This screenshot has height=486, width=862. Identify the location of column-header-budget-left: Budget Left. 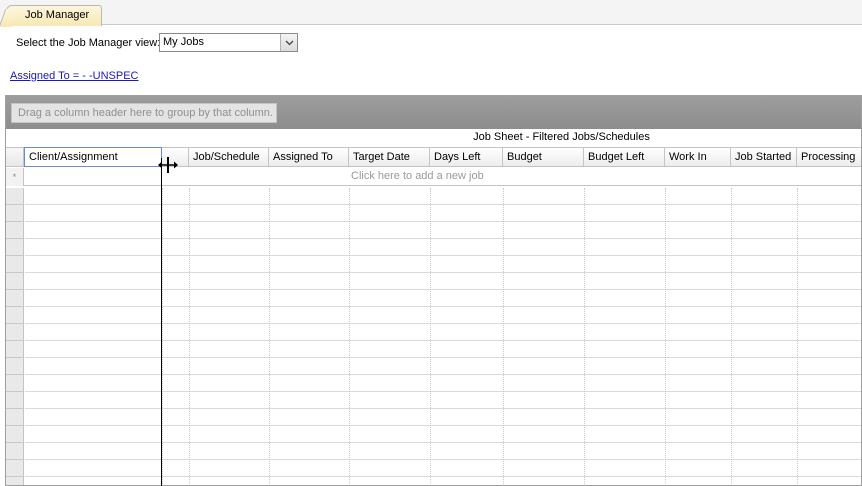
(624, 157).